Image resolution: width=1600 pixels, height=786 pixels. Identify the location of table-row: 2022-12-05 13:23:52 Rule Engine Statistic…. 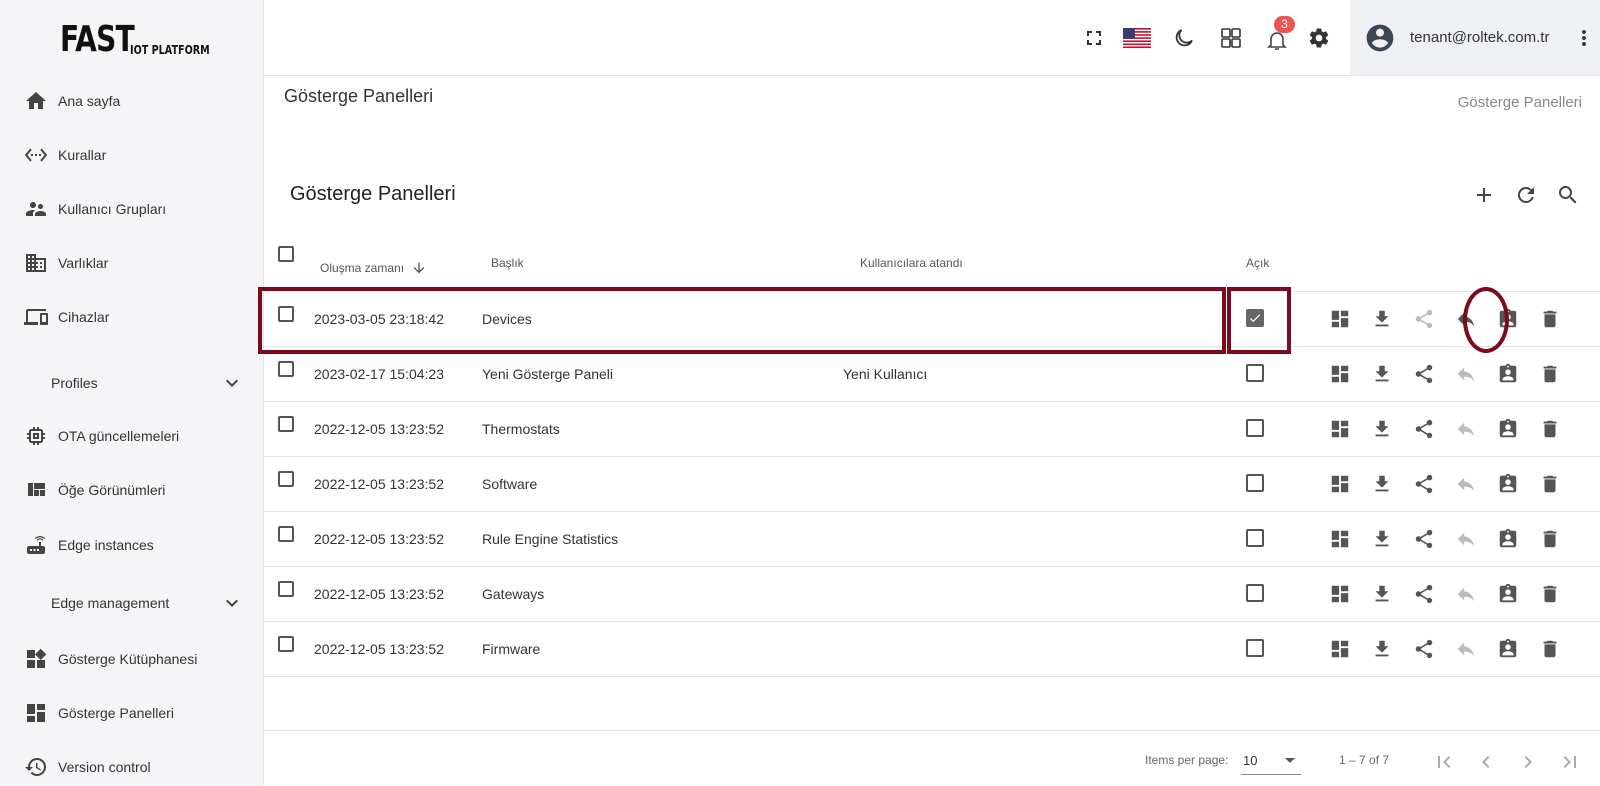
(932, 539).